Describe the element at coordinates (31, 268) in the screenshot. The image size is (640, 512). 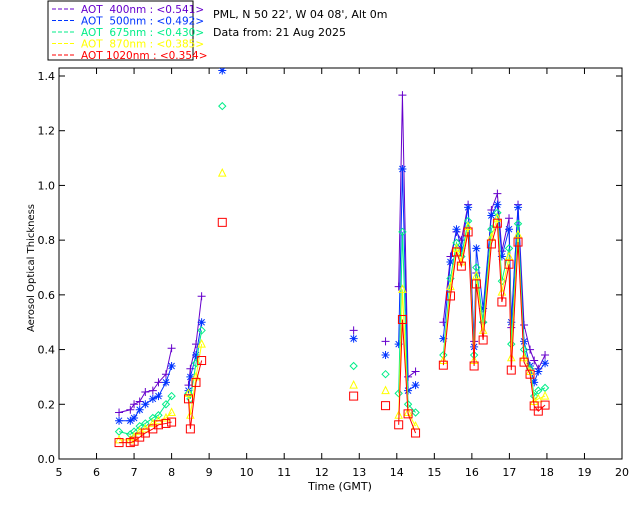
I see `y-axis-label: Aerosol Optical Thickness` at that location.